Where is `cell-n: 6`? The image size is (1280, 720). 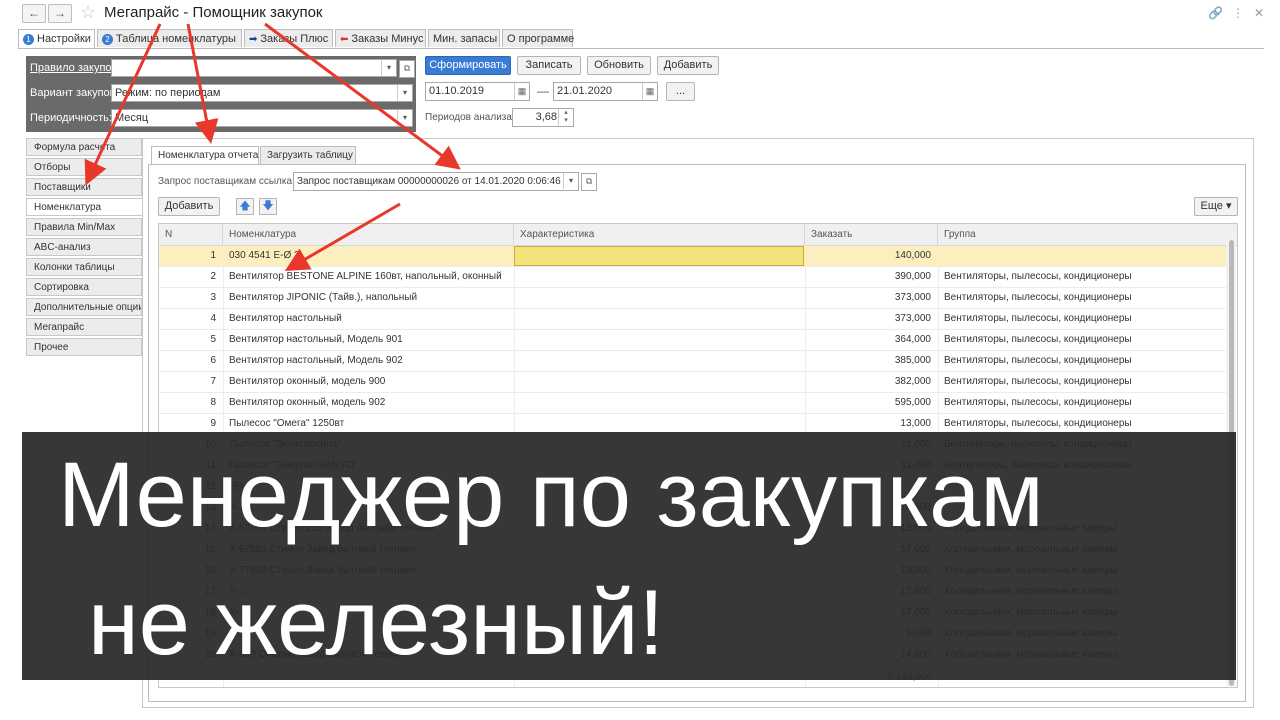 cell-n: 6 is located at coordinates (190, 361).